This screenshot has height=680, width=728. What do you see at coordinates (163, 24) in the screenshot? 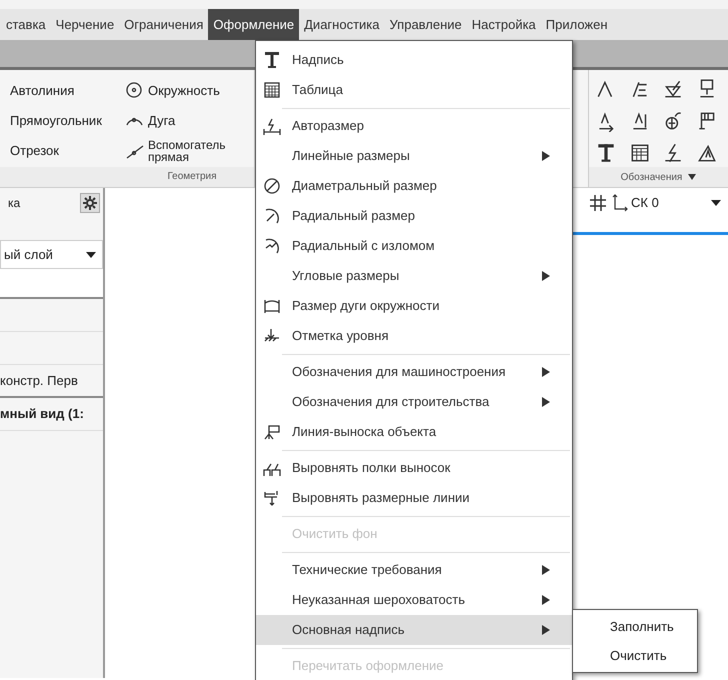
I see `menu-bar-item: Ограничения` at bounding box center [163, 24].